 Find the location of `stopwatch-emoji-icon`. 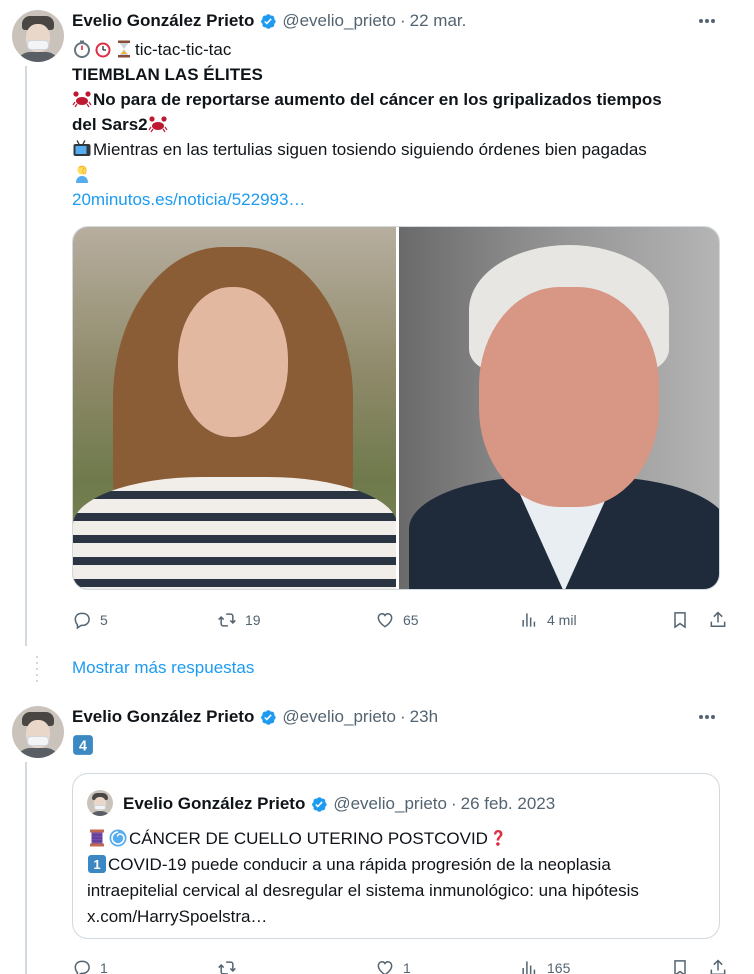

stopwatch-emoji-icon is located at coordinates (82, 49).